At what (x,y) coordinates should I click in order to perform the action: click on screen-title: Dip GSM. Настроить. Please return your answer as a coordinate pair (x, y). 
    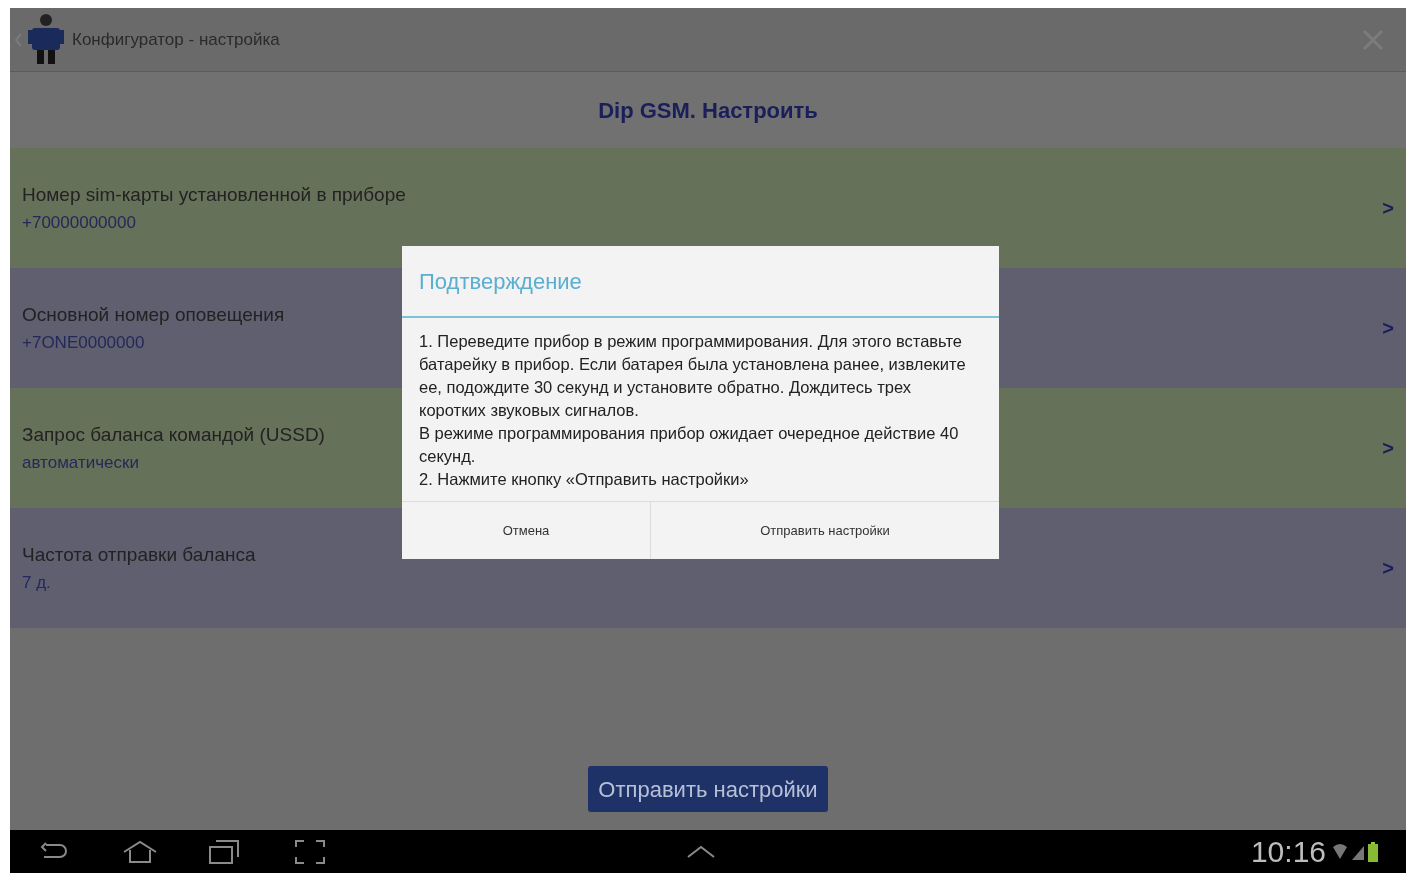
    Looking at the image, I should click on (708, 110).